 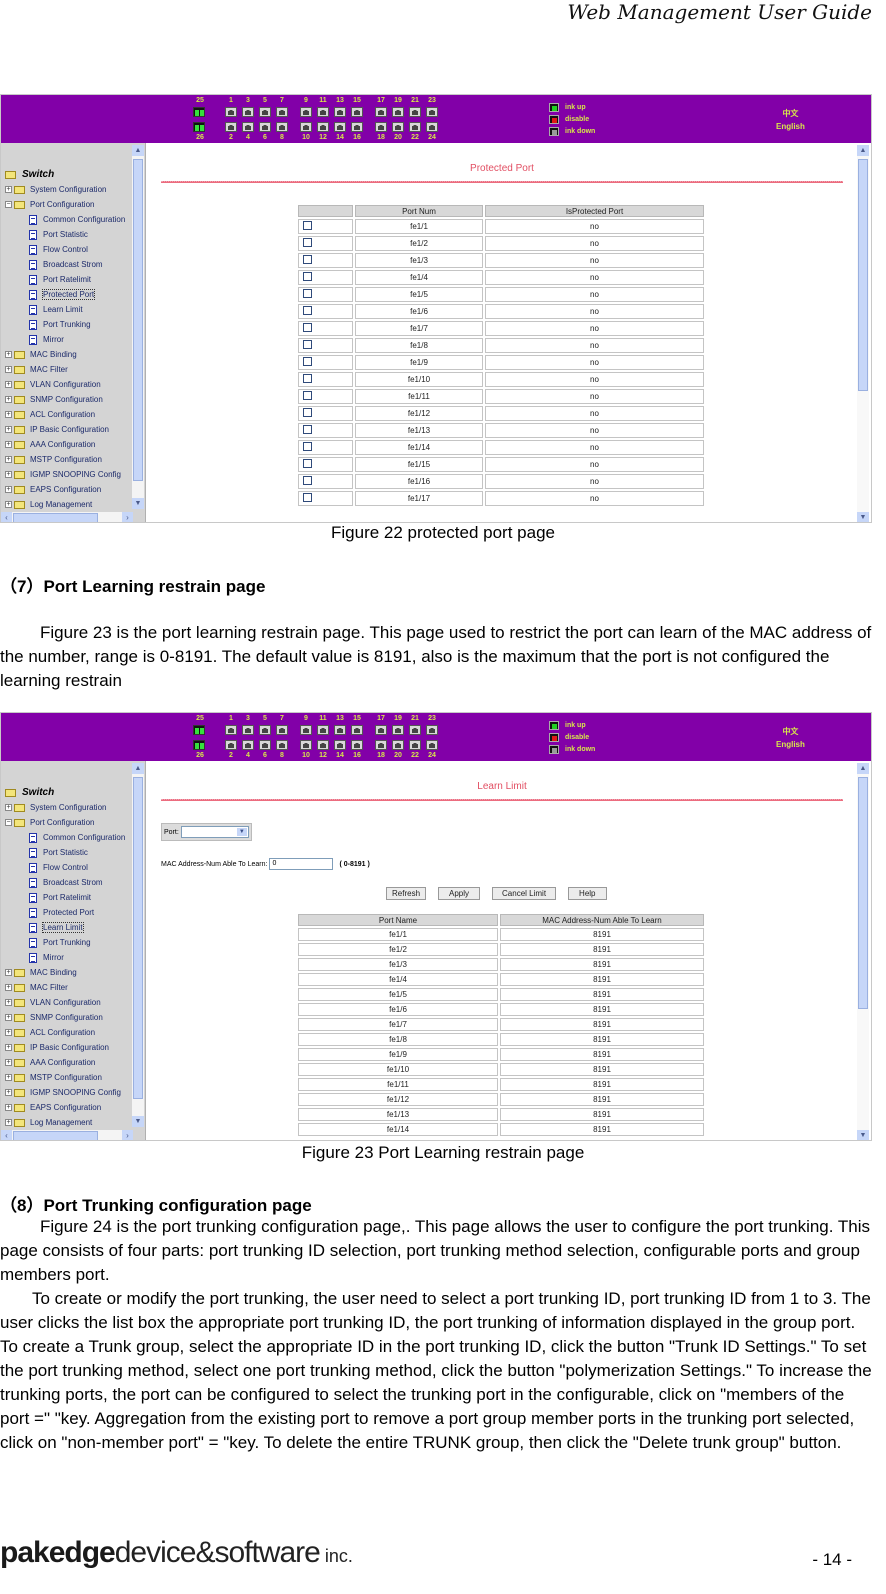 I want to click on tree-item: + IP Basic Configuration, so click(x=65, y=1047).